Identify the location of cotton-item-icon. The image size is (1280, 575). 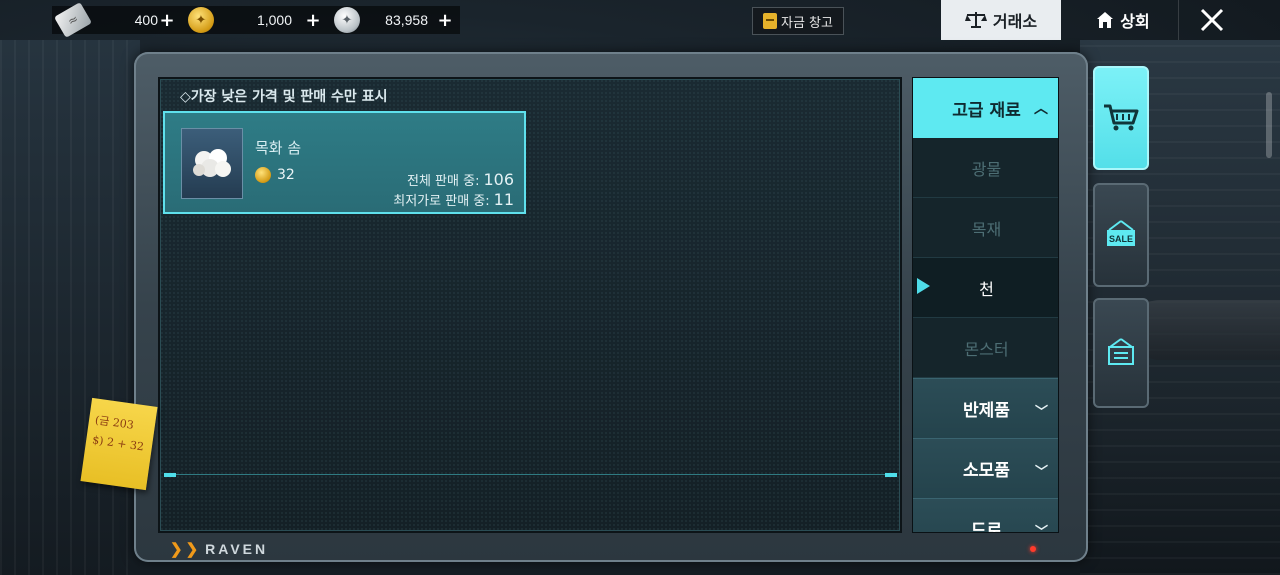
(212, 163).